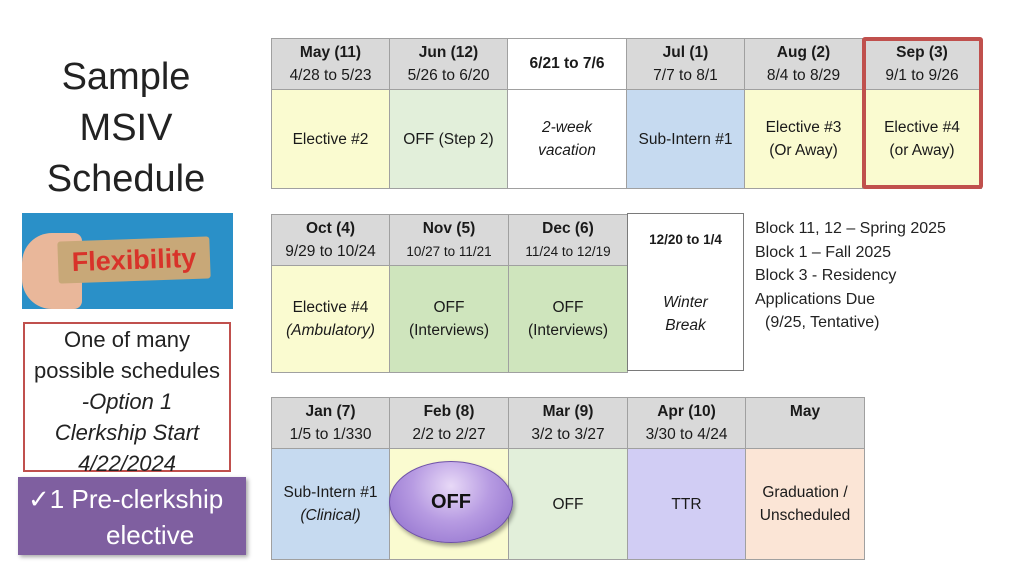 The width and height of the screenshot is (1024, 576). What do you see at coordinates (685, 139) in the screenshot?
I see `activity-cell-jul: Sub-Intern #1` at bounding box center [685, 139].